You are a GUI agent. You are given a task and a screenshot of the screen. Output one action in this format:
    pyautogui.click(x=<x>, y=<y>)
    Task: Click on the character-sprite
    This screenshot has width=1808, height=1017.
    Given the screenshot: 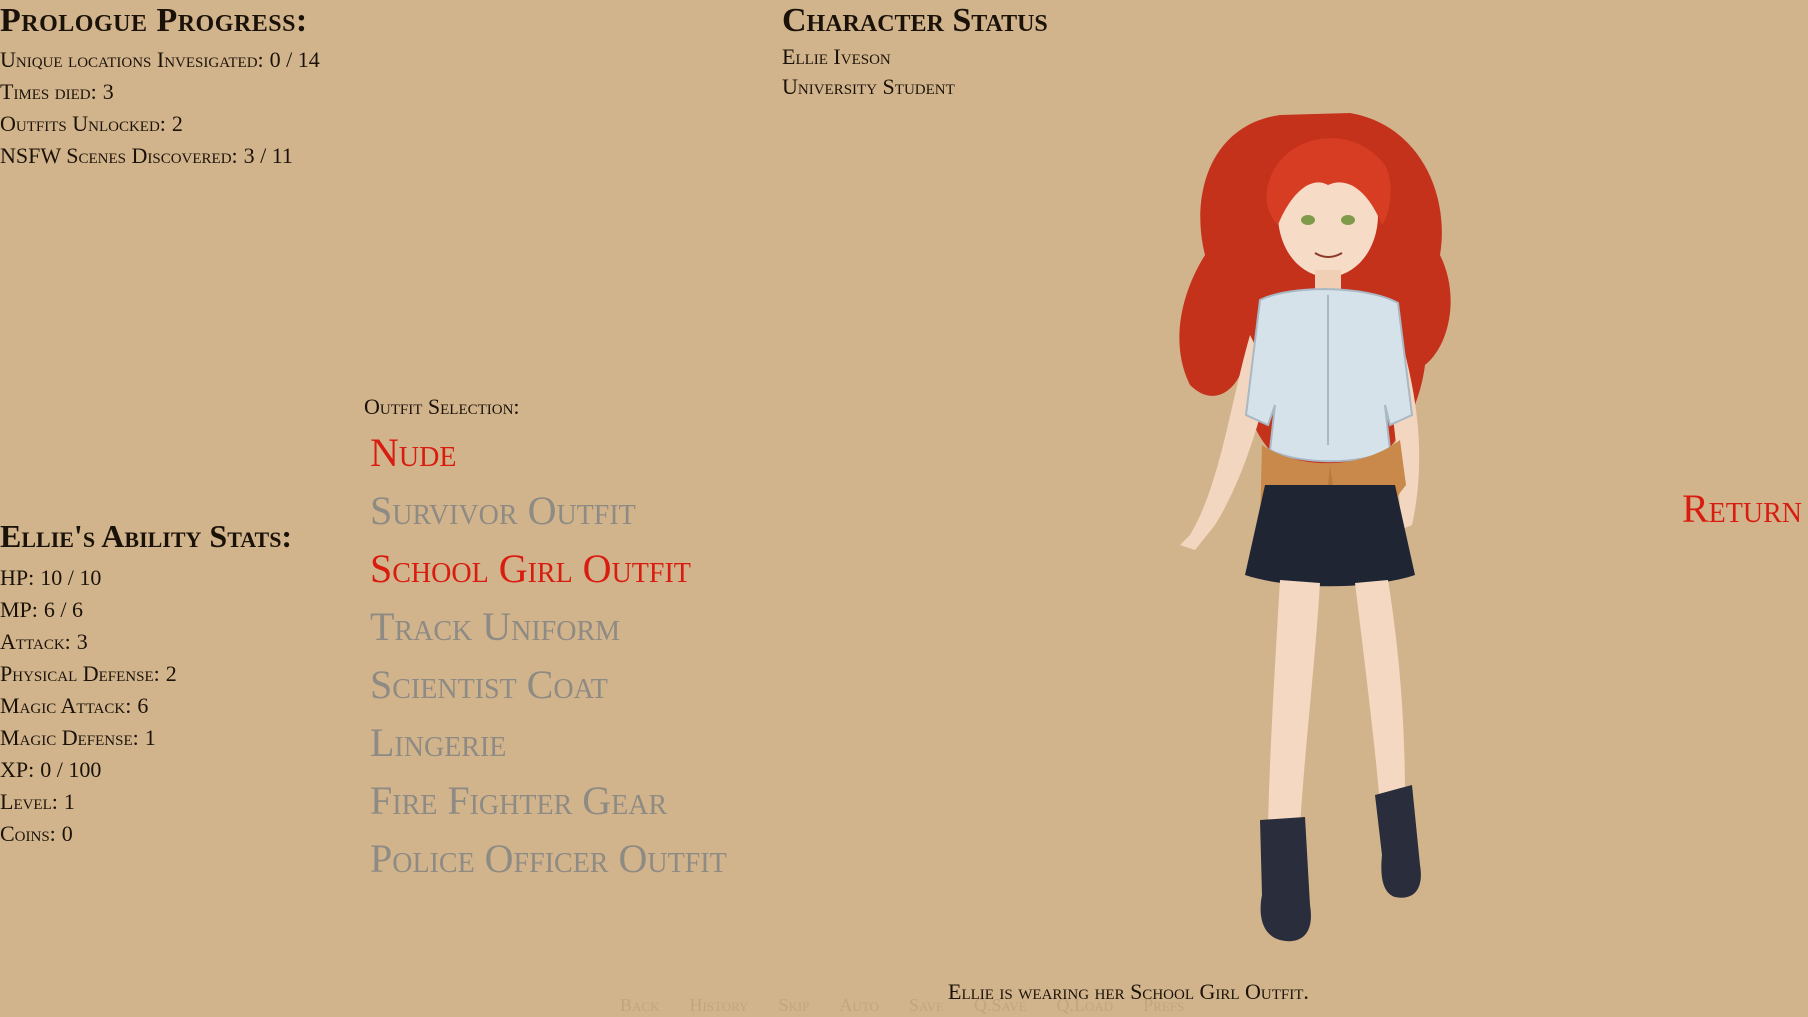 What is the action you would take?
    pyautogui.click(x=1315, y=527)
    